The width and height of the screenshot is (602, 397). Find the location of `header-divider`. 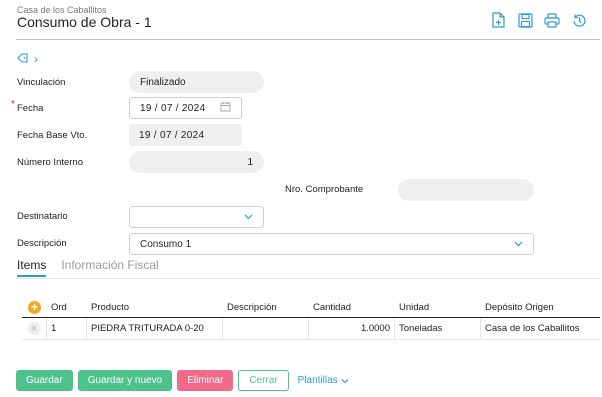

header-divider is located at coordinates (308, 39).